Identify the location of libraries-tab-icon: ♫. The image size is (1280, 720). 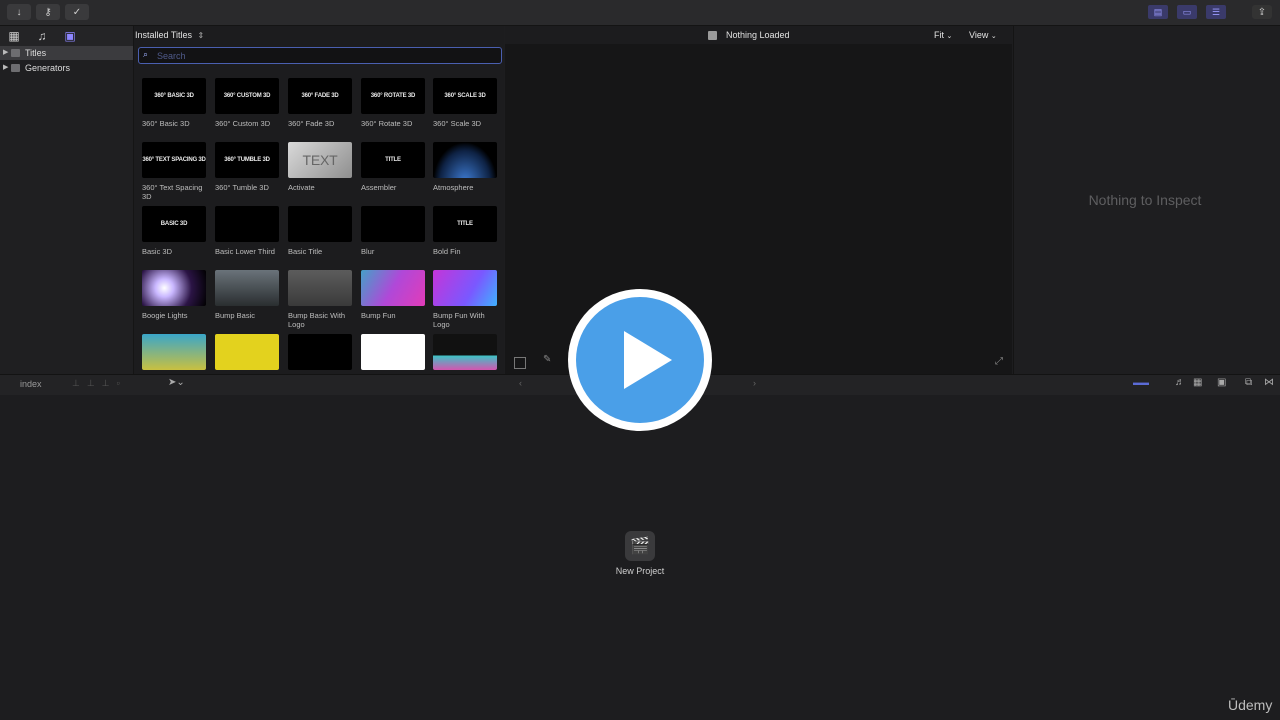
(42, 36).